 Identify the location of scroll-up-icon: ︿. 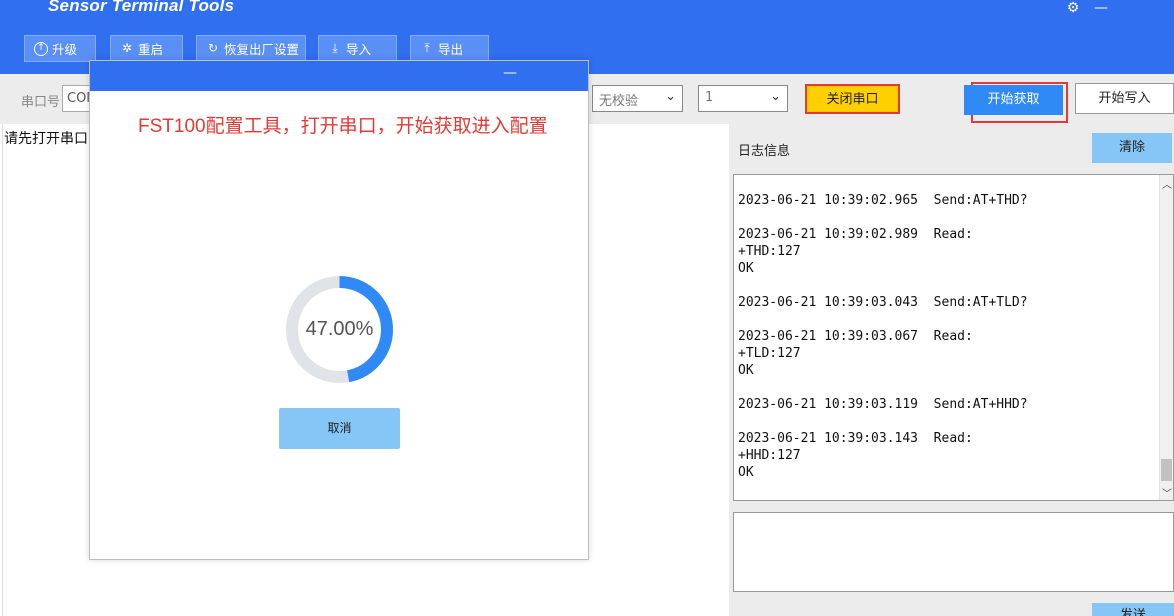
(1166, 183).